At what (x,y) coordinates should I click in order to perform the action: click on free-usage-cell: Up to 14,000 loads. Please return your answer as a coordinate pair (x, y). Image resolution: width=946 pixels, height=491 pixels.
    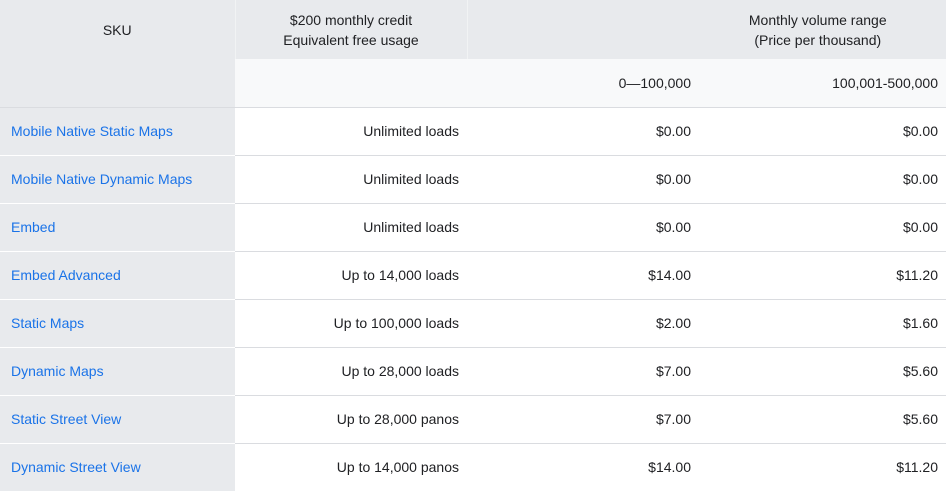
    Looking at the image, I should click on (351, 275).